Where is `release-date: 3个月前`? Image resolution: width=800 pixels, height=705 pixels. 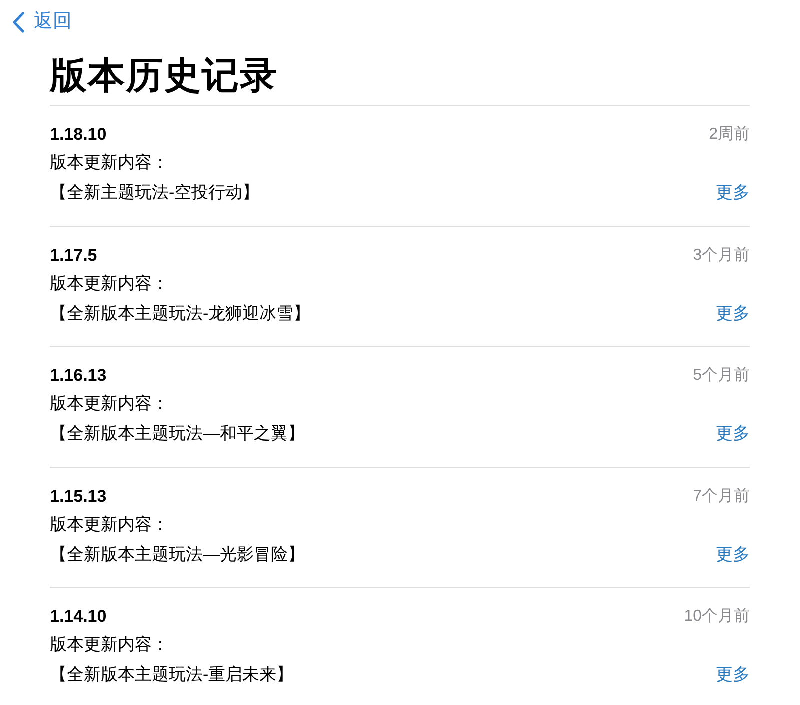
release-date: 3个月前 is located at coordinates (721, 256).